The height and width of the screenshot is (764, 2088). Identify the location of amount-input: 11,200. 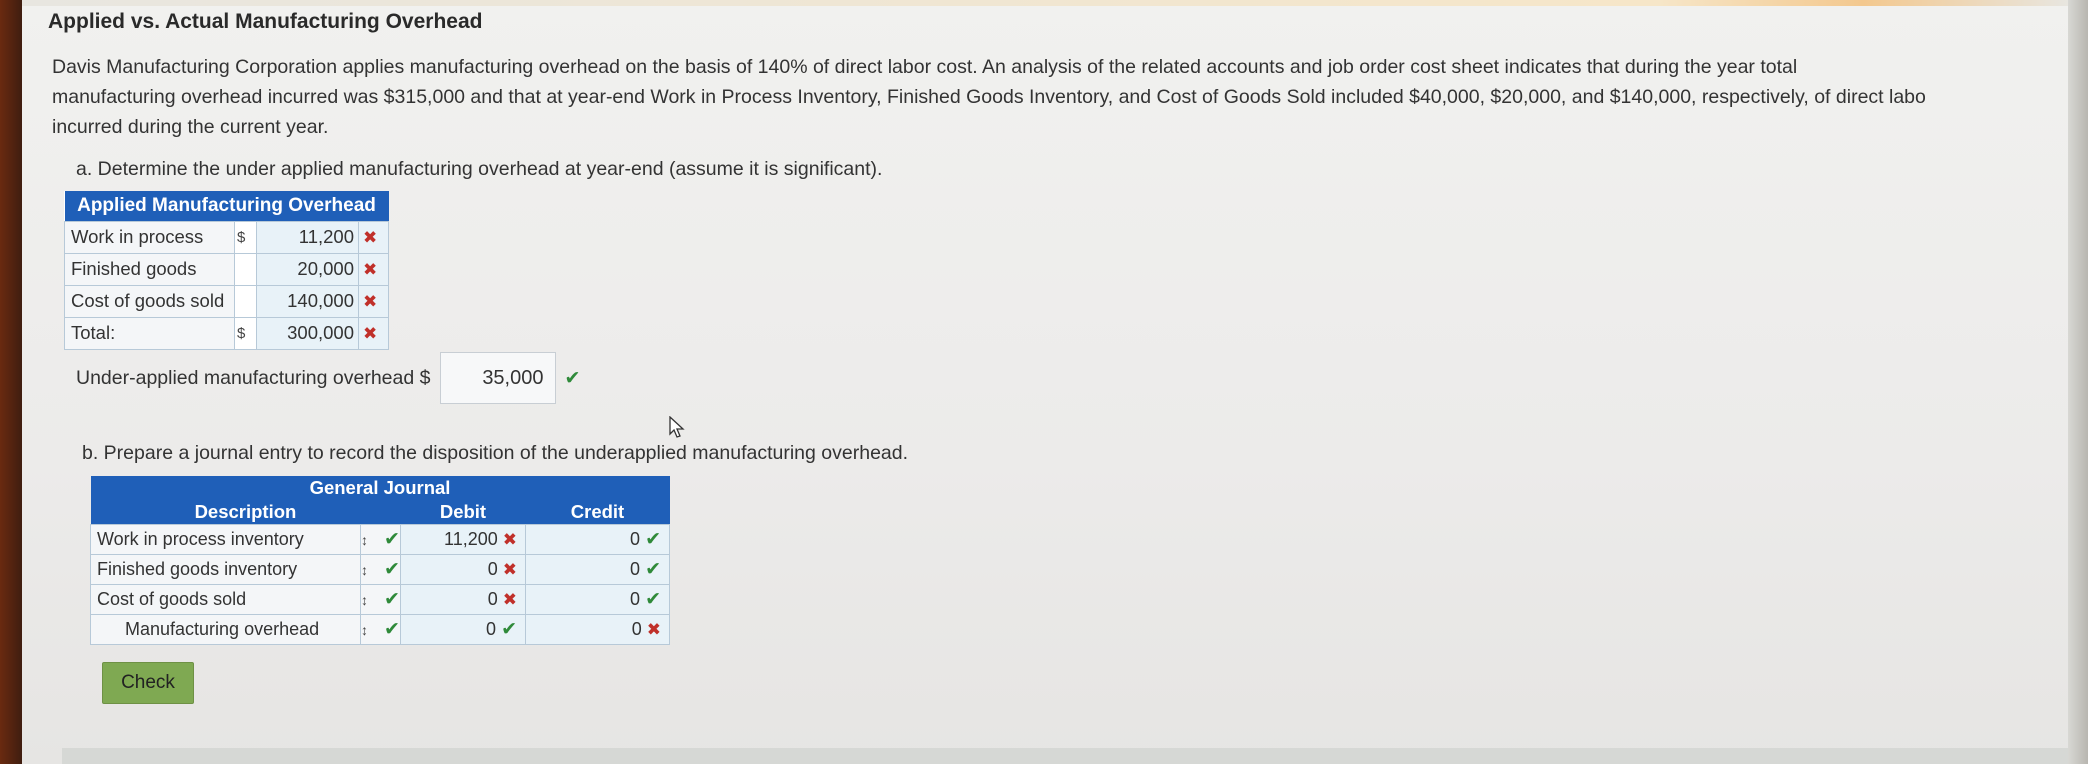
(307, 237).